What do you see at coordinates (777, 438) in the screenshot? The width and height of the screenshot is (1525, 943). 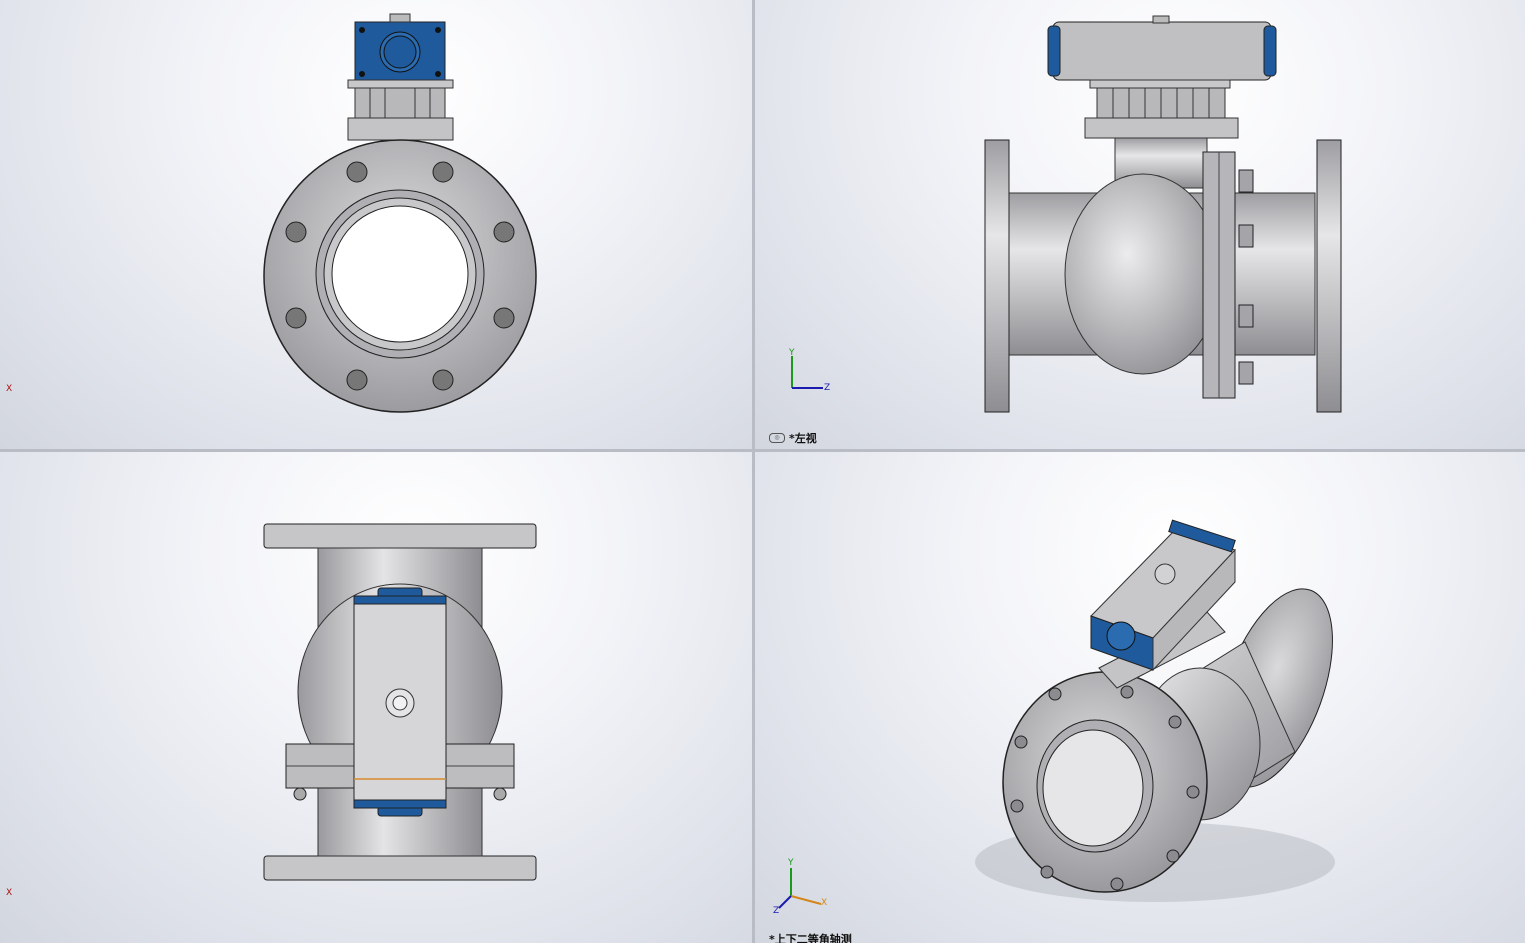 I see `view-orientation-icon: ◎` at bounding box center [777, 438].